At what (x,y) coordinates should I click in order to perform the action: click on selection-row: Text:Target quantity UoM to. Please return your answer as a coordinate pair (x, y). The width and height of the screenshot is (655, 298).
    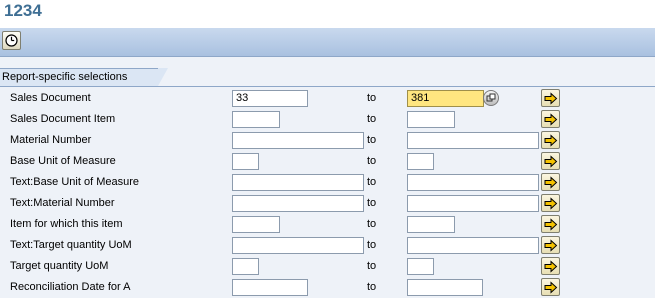
    Looking at the image, I should click on (327, 245).